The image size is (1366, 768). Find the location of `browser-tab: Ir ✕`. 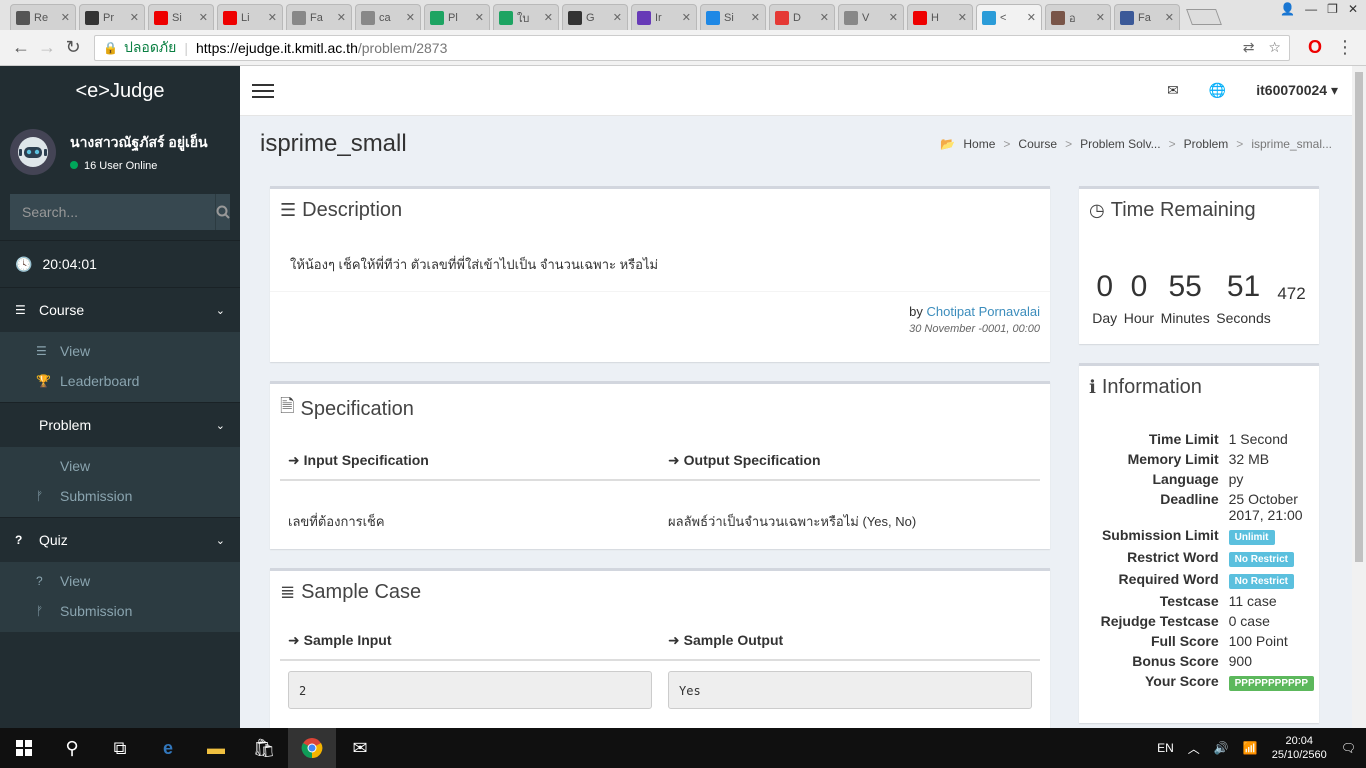

browser-tab: Ir ✕ is located at coordinates (664, 17).